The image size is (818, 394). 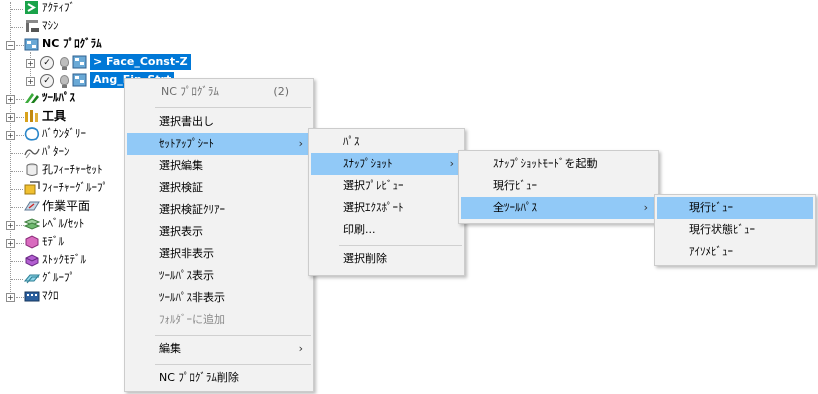 I want to click on menu-item-hide-selected: 選択非表示, so click(x=219, y=254).